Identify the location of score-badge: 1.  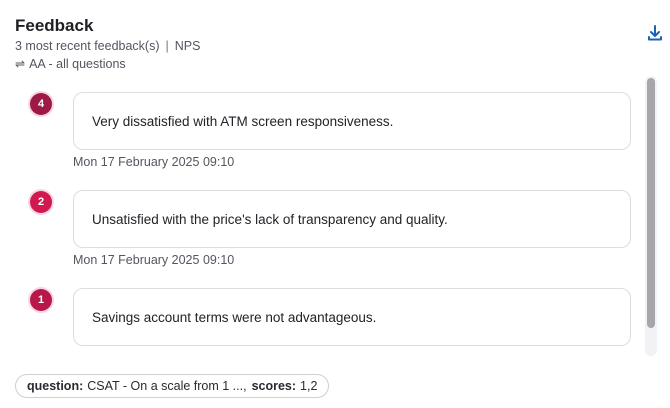
(41, 300).